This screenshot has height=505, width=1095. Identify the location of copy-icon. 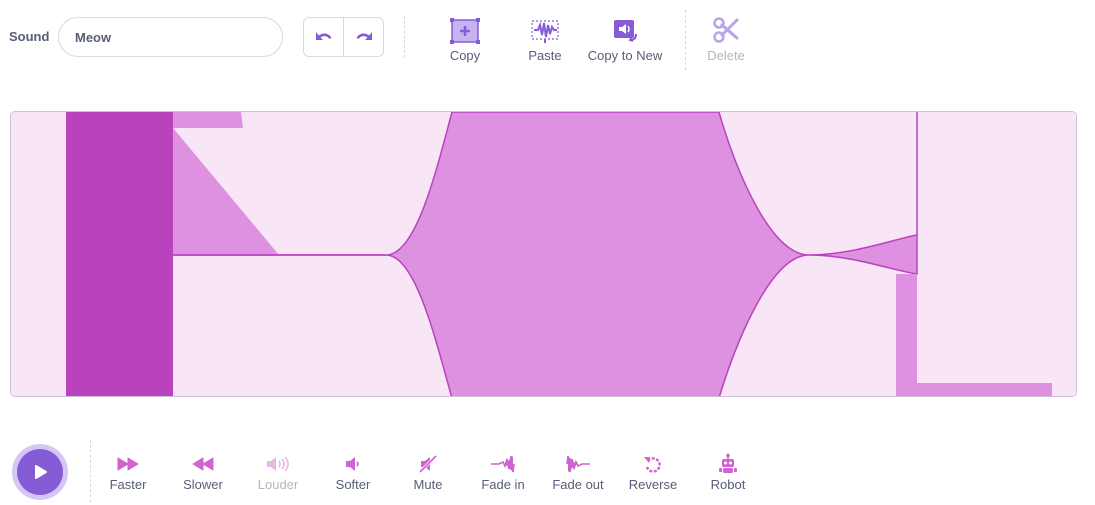
(465, 31).